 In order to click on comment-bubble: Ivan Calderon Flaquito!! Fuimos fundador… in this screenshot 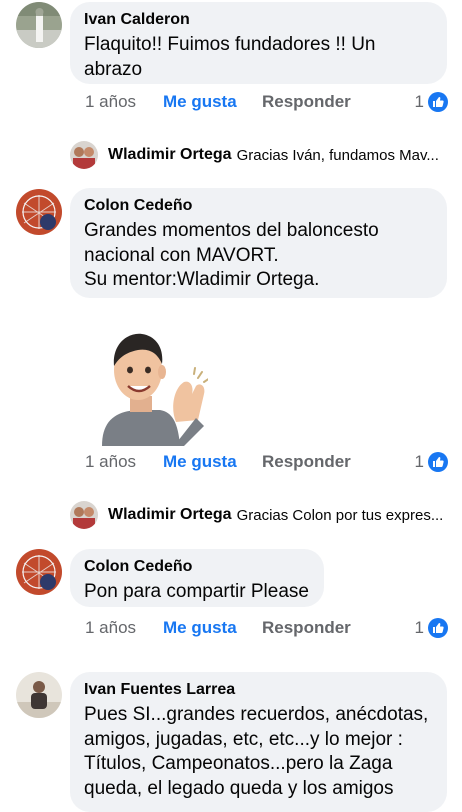, I will do `click(258, 43)`.